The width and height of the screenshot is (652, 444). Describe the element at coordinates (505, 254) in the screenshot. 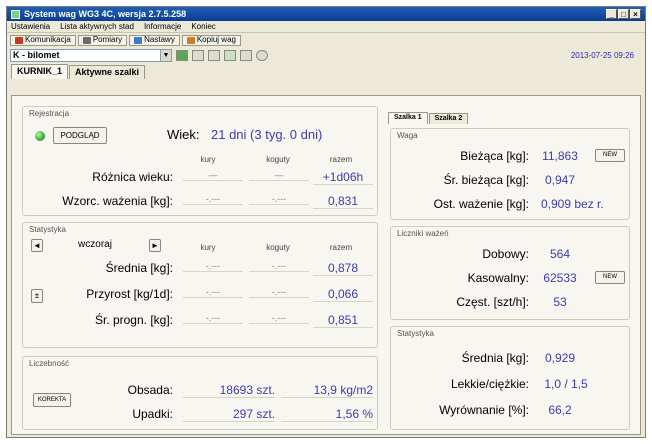

I see `daily-label: Dobowy:` at that location.